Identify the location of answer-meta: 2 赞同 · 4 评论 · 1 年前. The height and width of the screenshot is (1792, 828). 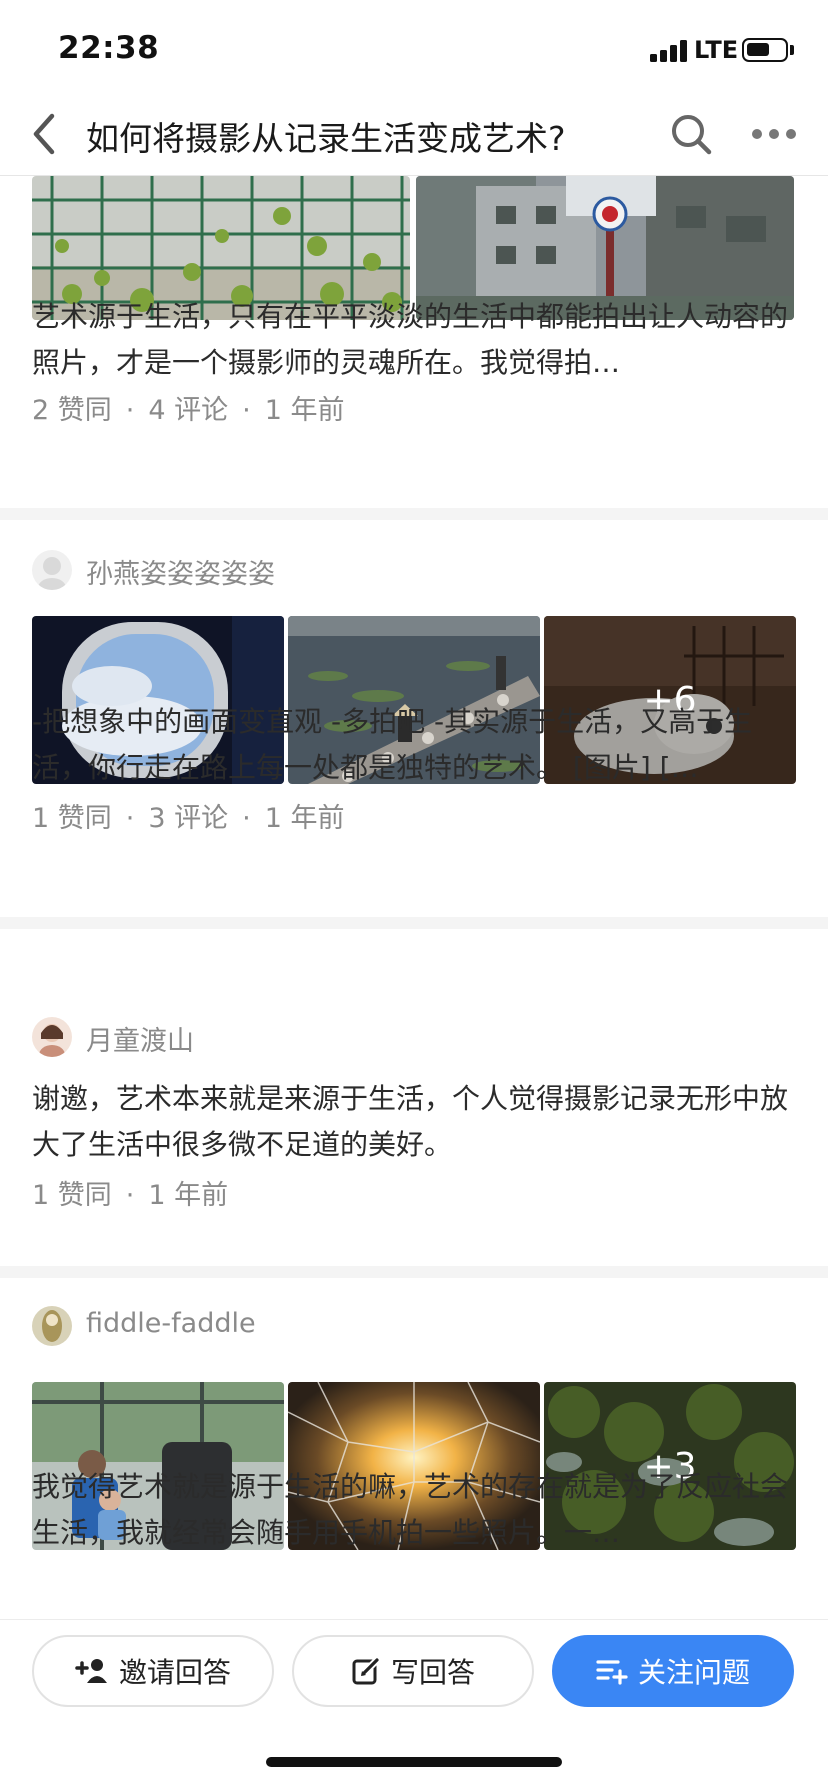
(188, 407).